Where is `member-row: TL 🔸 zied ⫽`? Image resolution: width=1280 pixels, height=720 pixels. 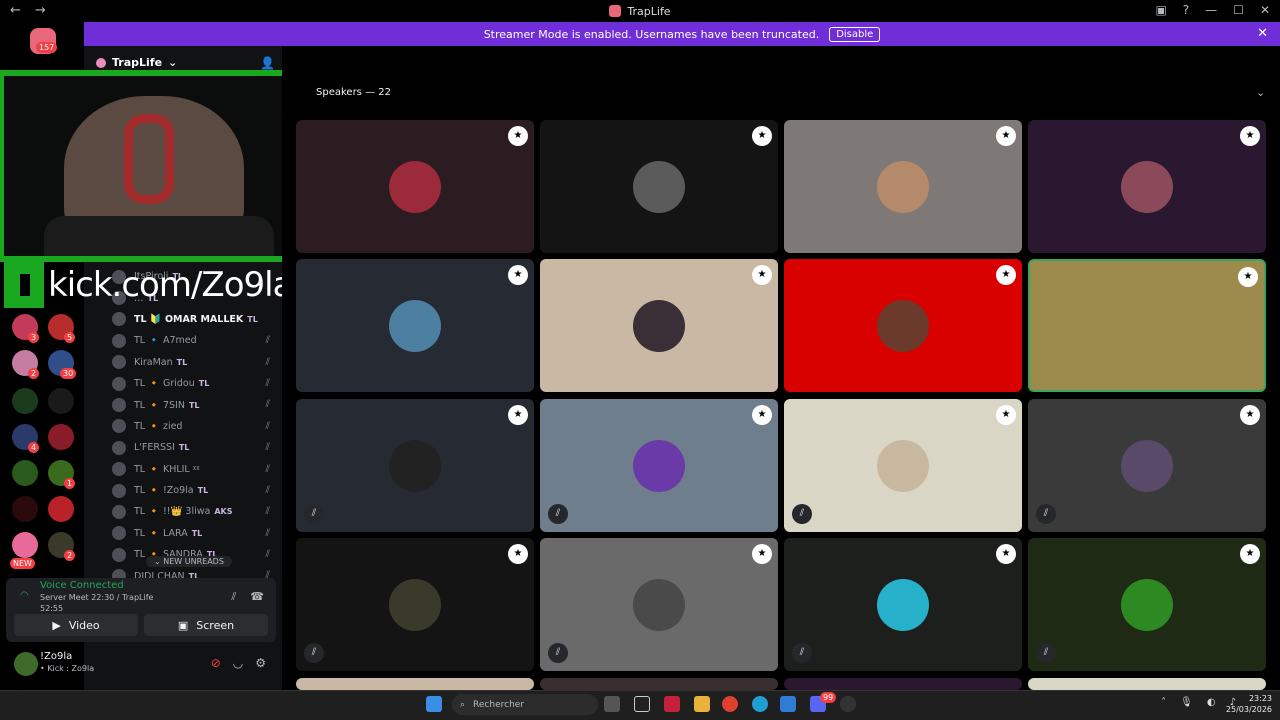
member-row: TL 🔸 zied ⫽ is located at coordinates (195, 426).